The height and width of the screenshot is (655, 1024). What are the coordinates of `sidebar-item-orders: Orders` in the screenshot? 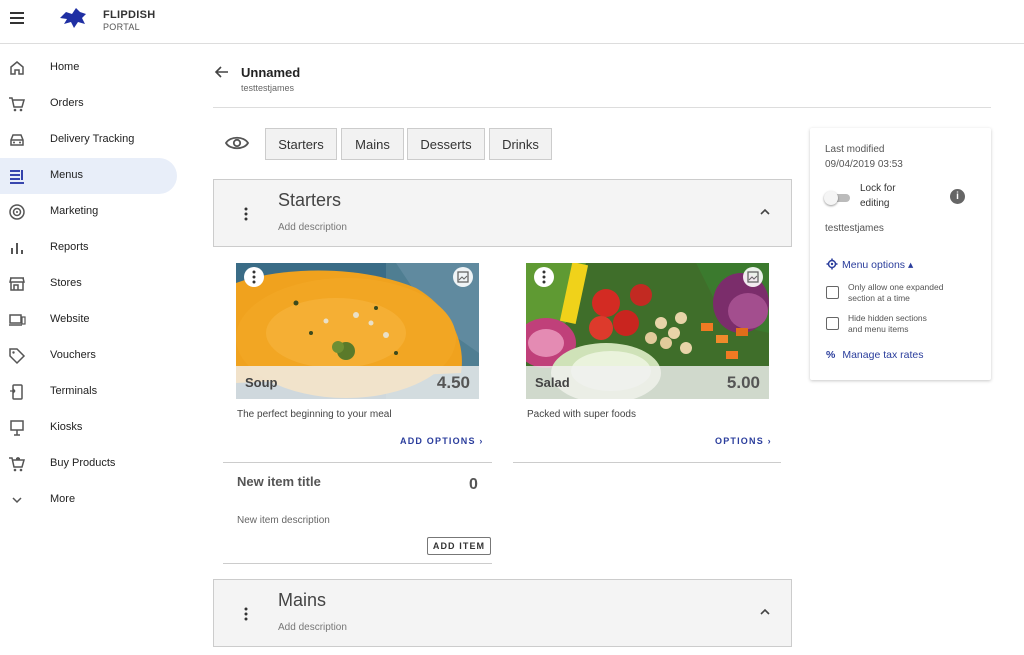 It's located at (88, 104).